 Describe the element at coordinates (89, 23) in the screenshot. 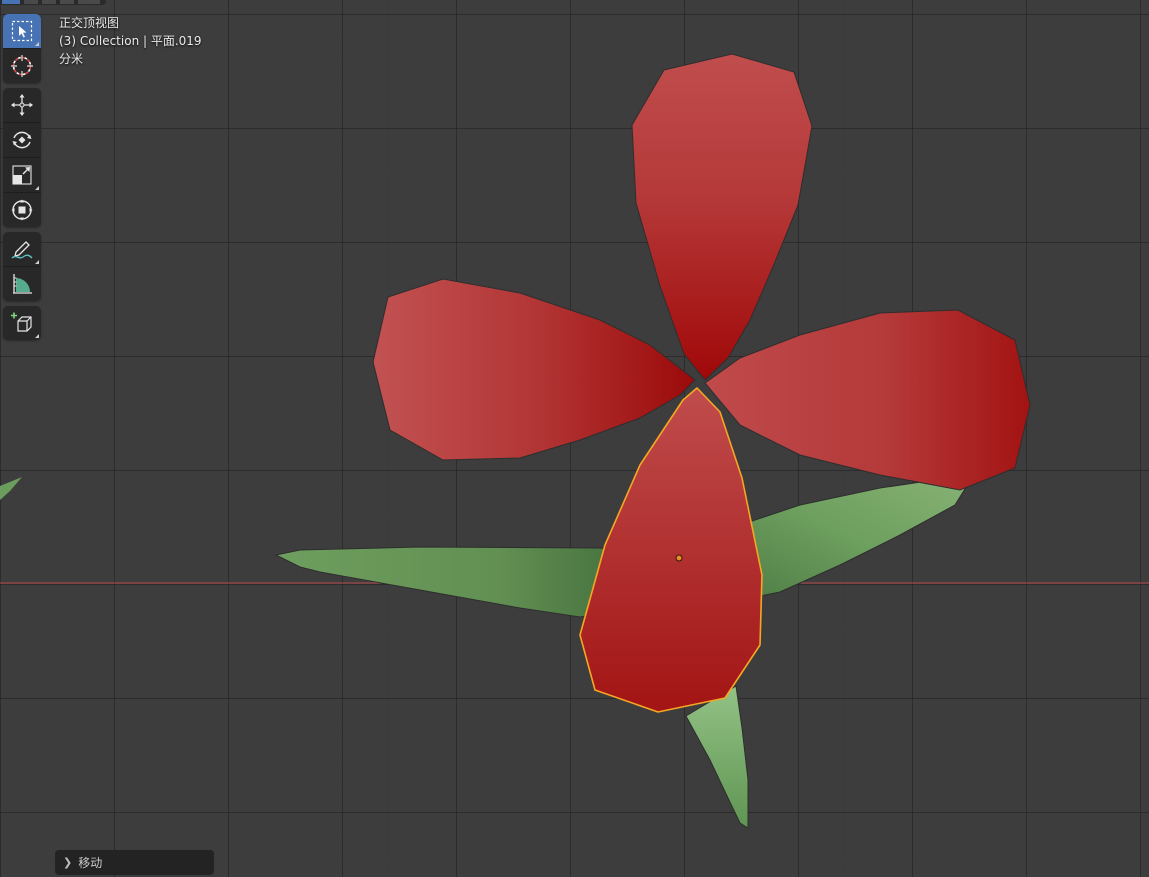

I see `view-name-label: 正交顶视图` at that location.